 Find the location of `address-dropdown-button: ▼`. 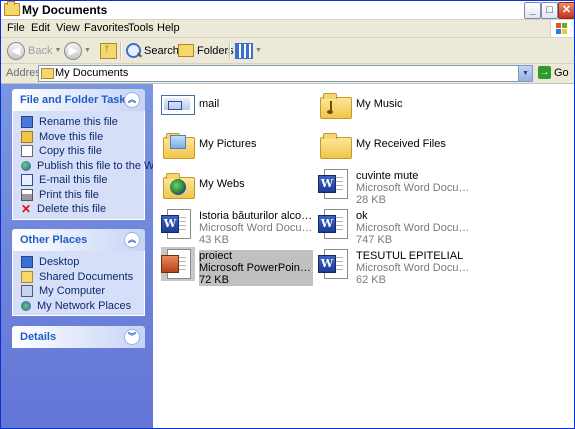

address-dropdown-button: ▼ is located at coordinates (525, 73).